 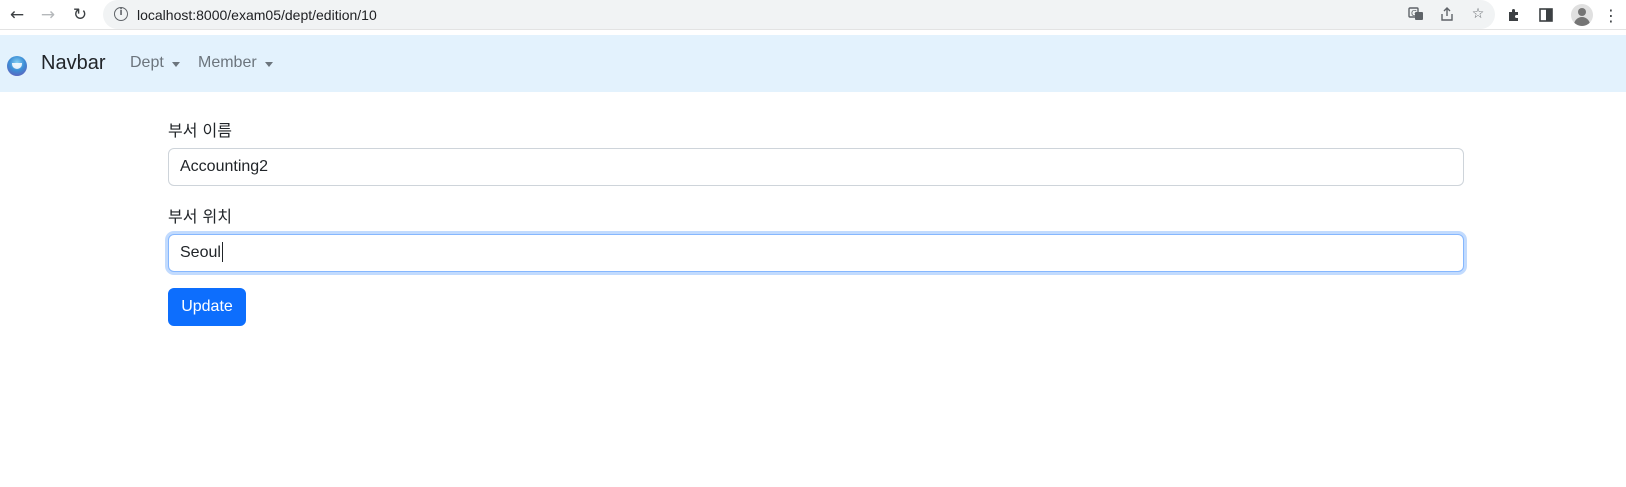 What do you see at coordinates (207, 307) in the screenshot?
I see `update-button: Update` at bounding box center [207, 307].